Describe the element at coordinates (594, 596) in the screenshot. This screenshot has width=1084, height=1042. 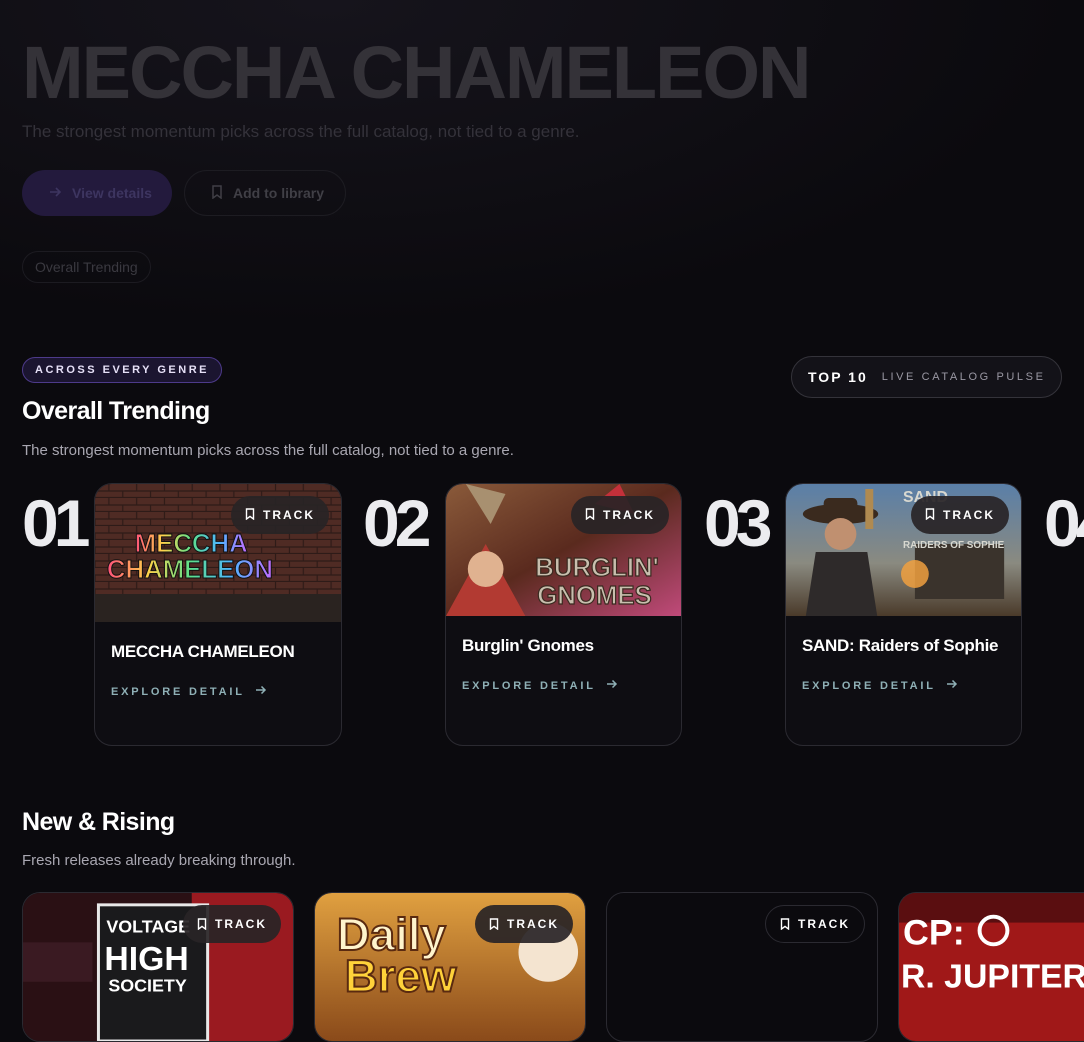
I see `cover-art-text: GNOMES` at that location.